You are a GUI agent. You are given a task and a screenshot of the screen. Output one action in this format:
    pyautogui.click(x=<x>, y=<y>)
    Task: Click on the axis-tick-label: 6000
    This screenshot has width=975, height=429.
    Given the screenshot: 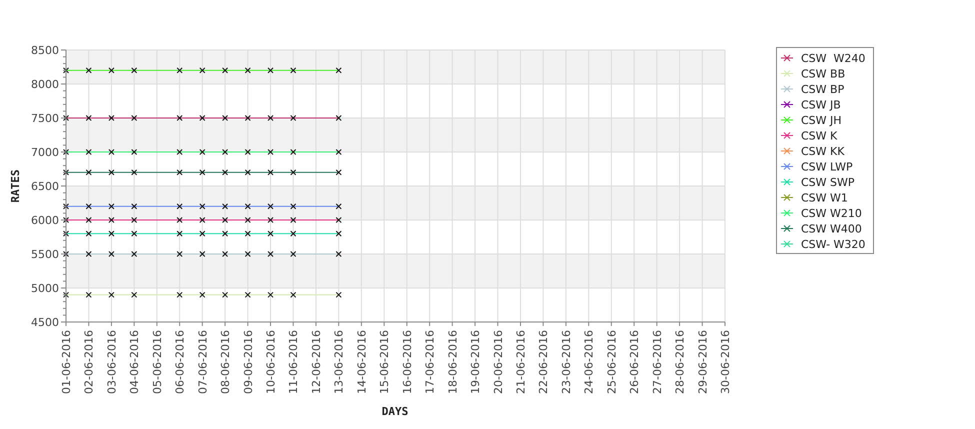 What is the action you would take?
    pyautogui.click(x=45, y=220)
    